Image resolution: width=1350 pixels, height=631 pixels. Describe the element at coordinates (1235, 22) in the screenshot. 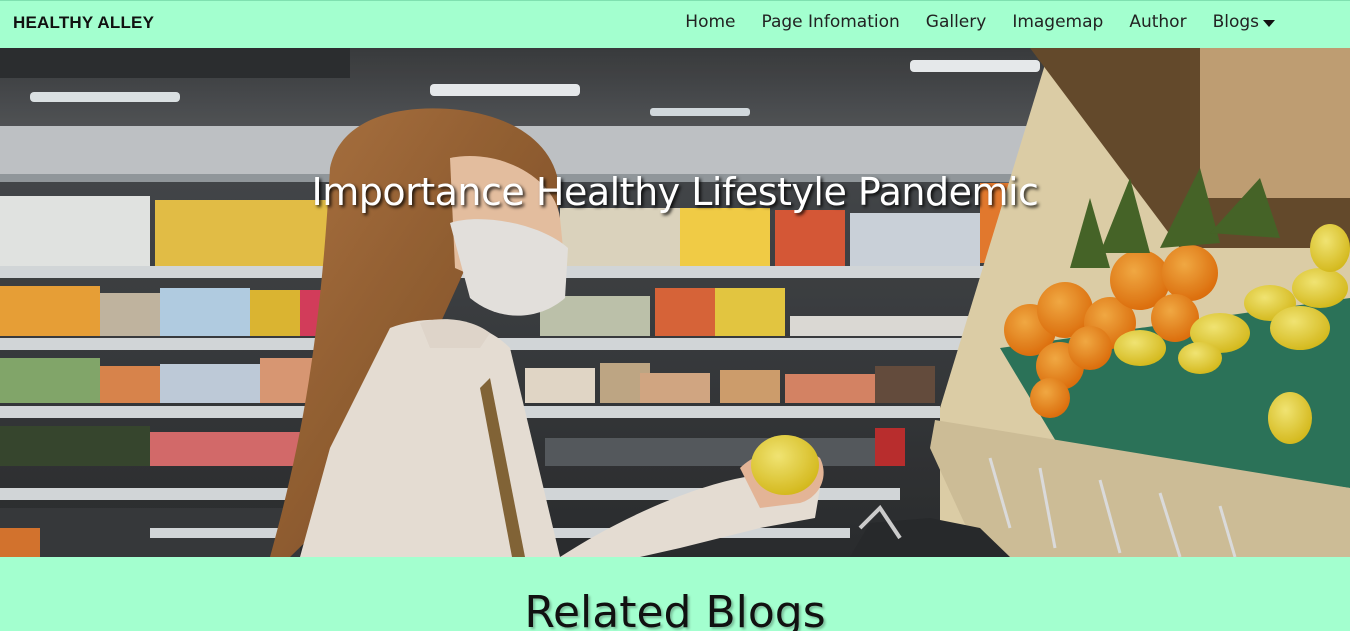

I see `nav-item-label: Blogs` at that location.